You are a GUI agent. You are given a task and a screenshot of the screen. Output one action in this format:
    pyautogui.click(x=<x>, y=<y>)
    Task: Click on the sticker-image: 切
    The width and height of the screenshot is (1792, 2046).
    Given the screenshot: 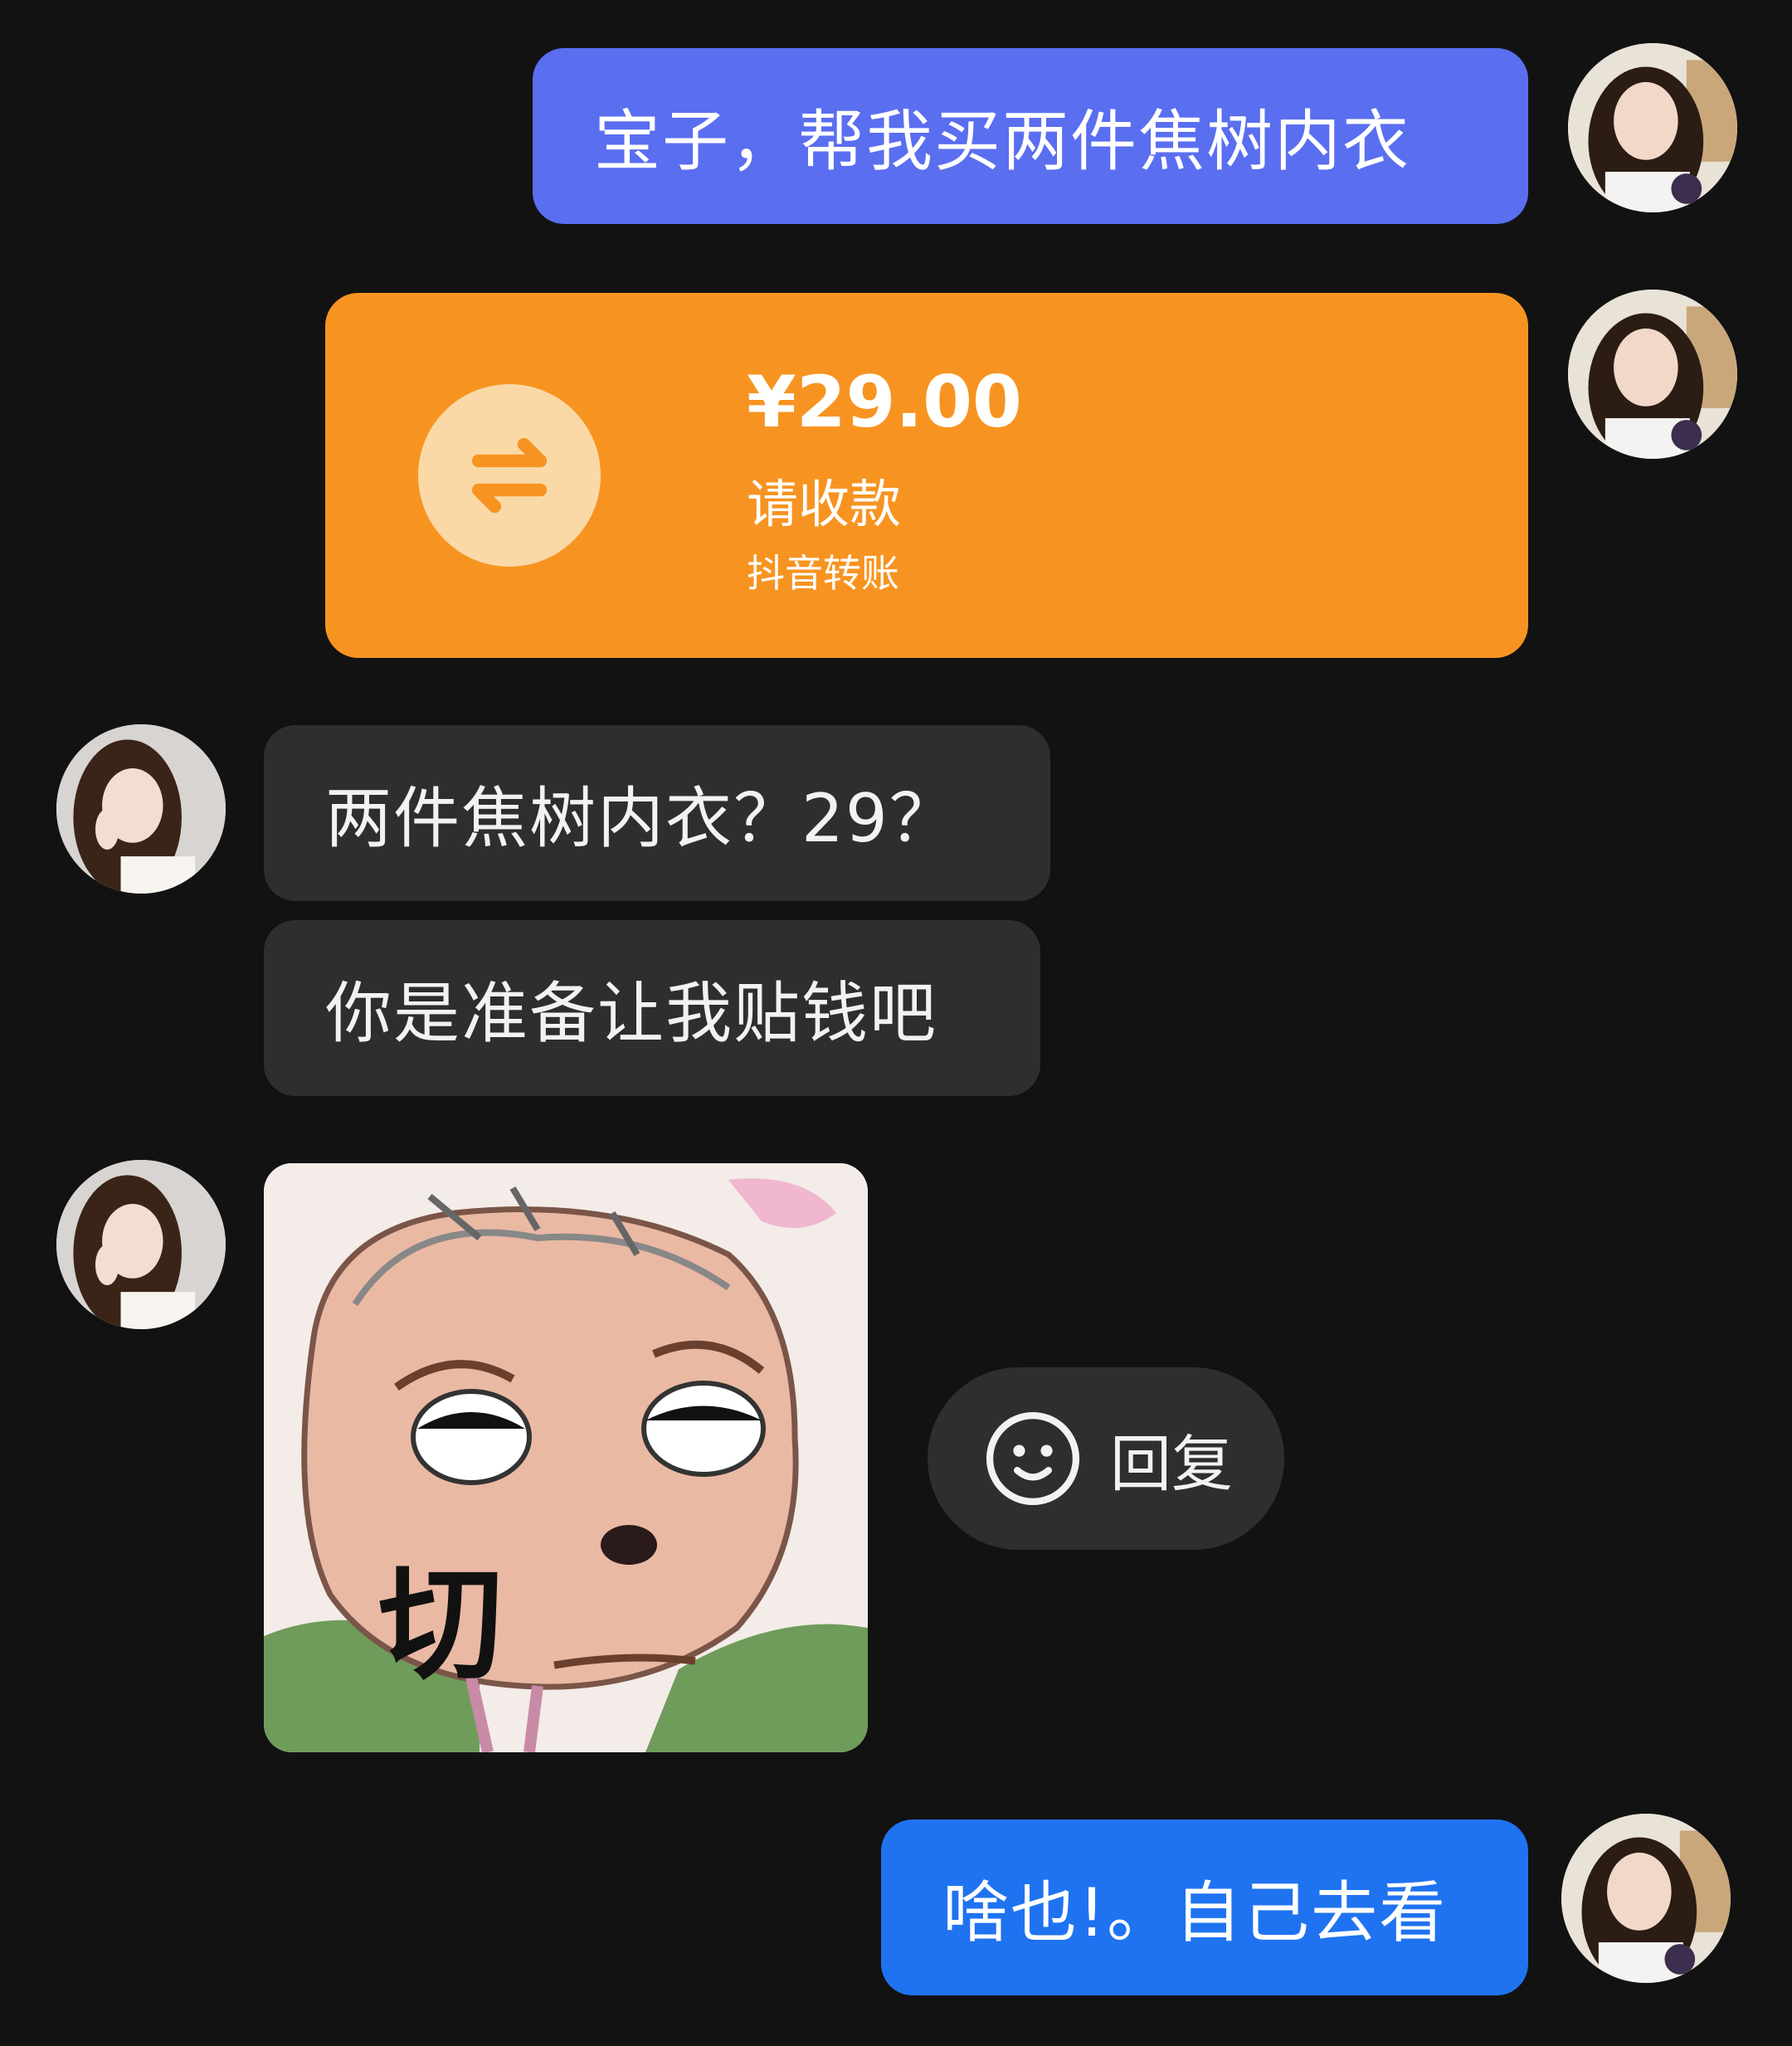 What is the action you would take?
    pyautogui.click(x=566, y=1457)
    